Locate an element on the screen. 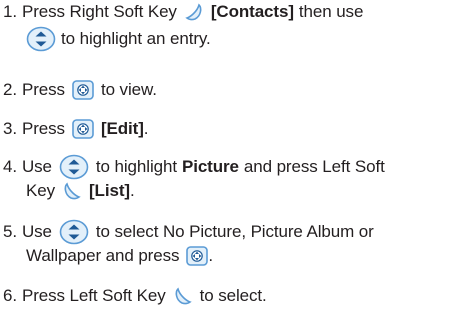 This screenshot has width=453, height=335. step-bold-label: [Edit] is located at coordinates (122, 128).